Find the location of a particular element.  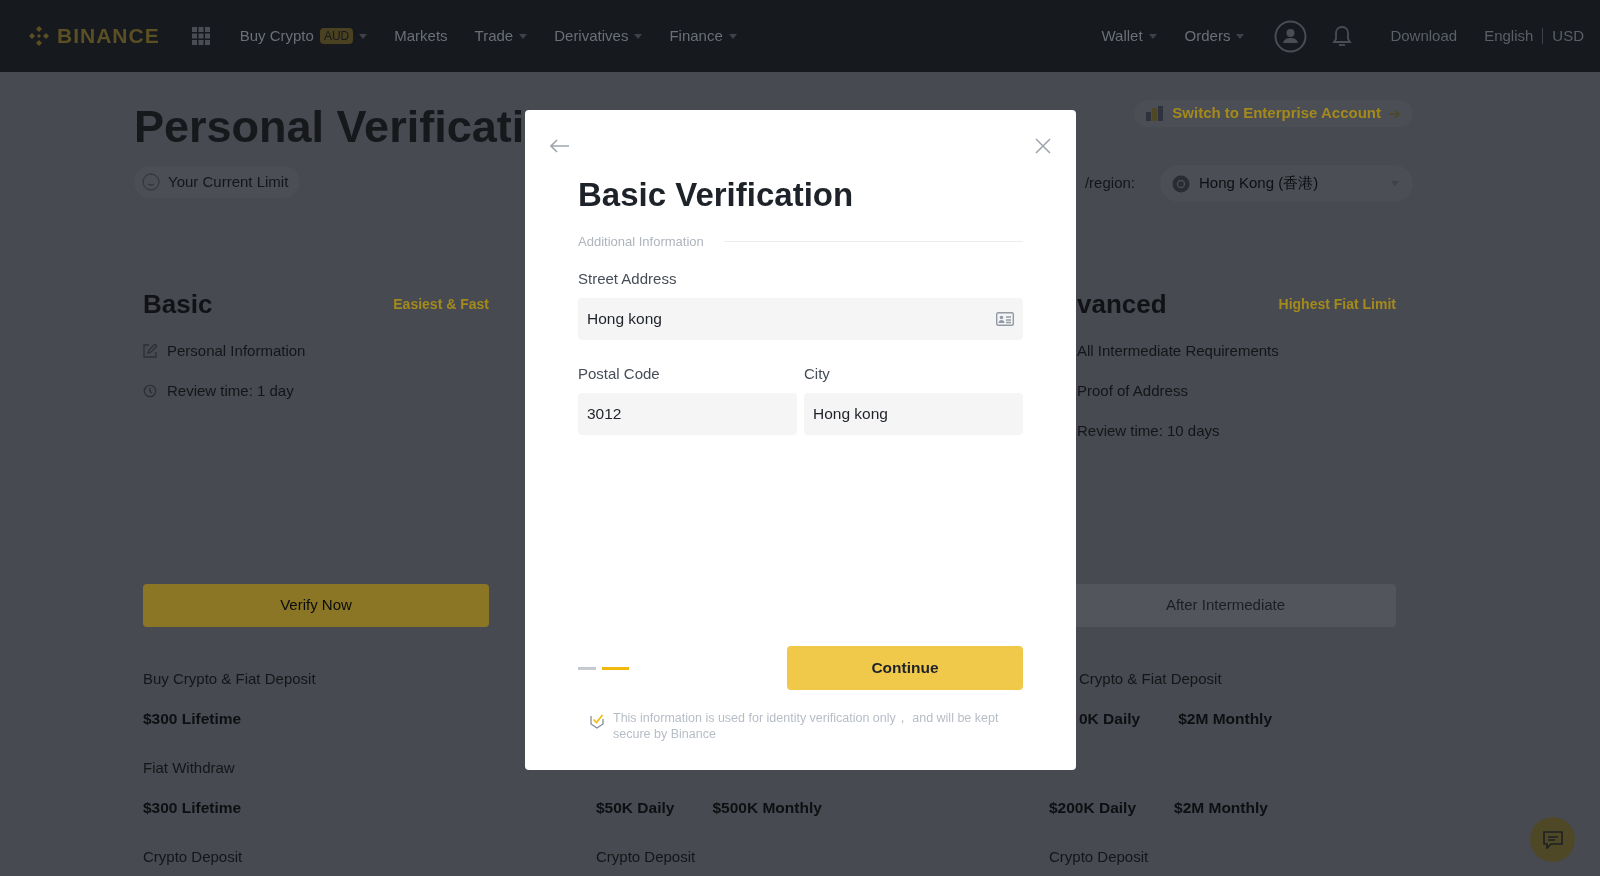

nav-link: Finance is located at coordinates (696, 36).